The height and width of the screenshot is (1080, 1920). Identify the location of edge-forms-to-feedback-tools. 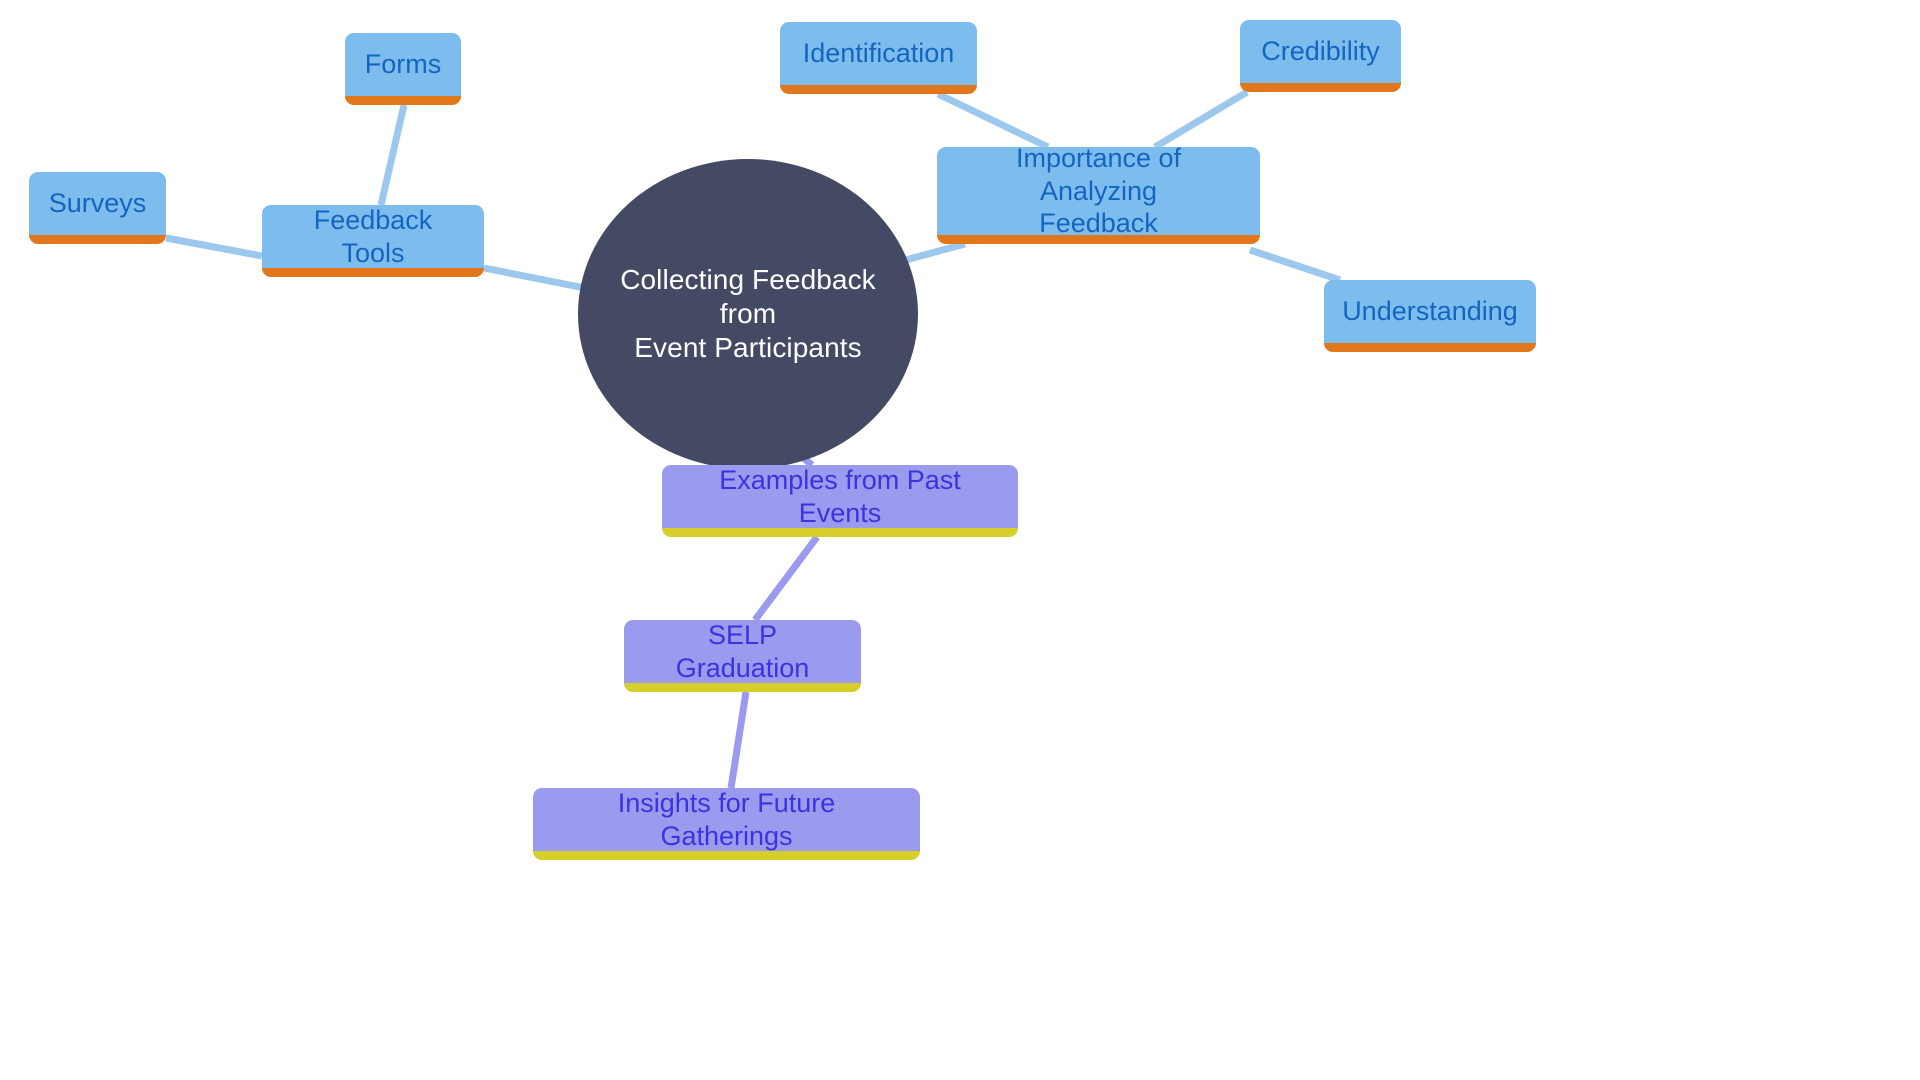
(392, 155).